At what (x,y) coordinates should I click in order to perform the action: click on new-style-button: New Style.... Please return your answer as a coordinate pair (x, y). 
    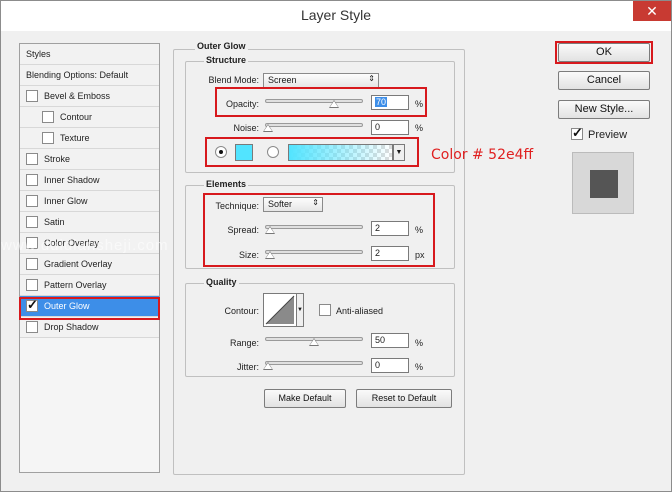
    Looking at the image, I should click on (604, 109).